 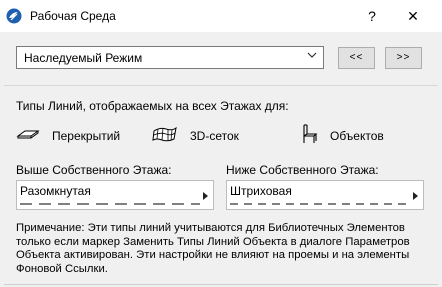 I want to click on window-title: Рабочая Среда, so click(x=73, y=16).